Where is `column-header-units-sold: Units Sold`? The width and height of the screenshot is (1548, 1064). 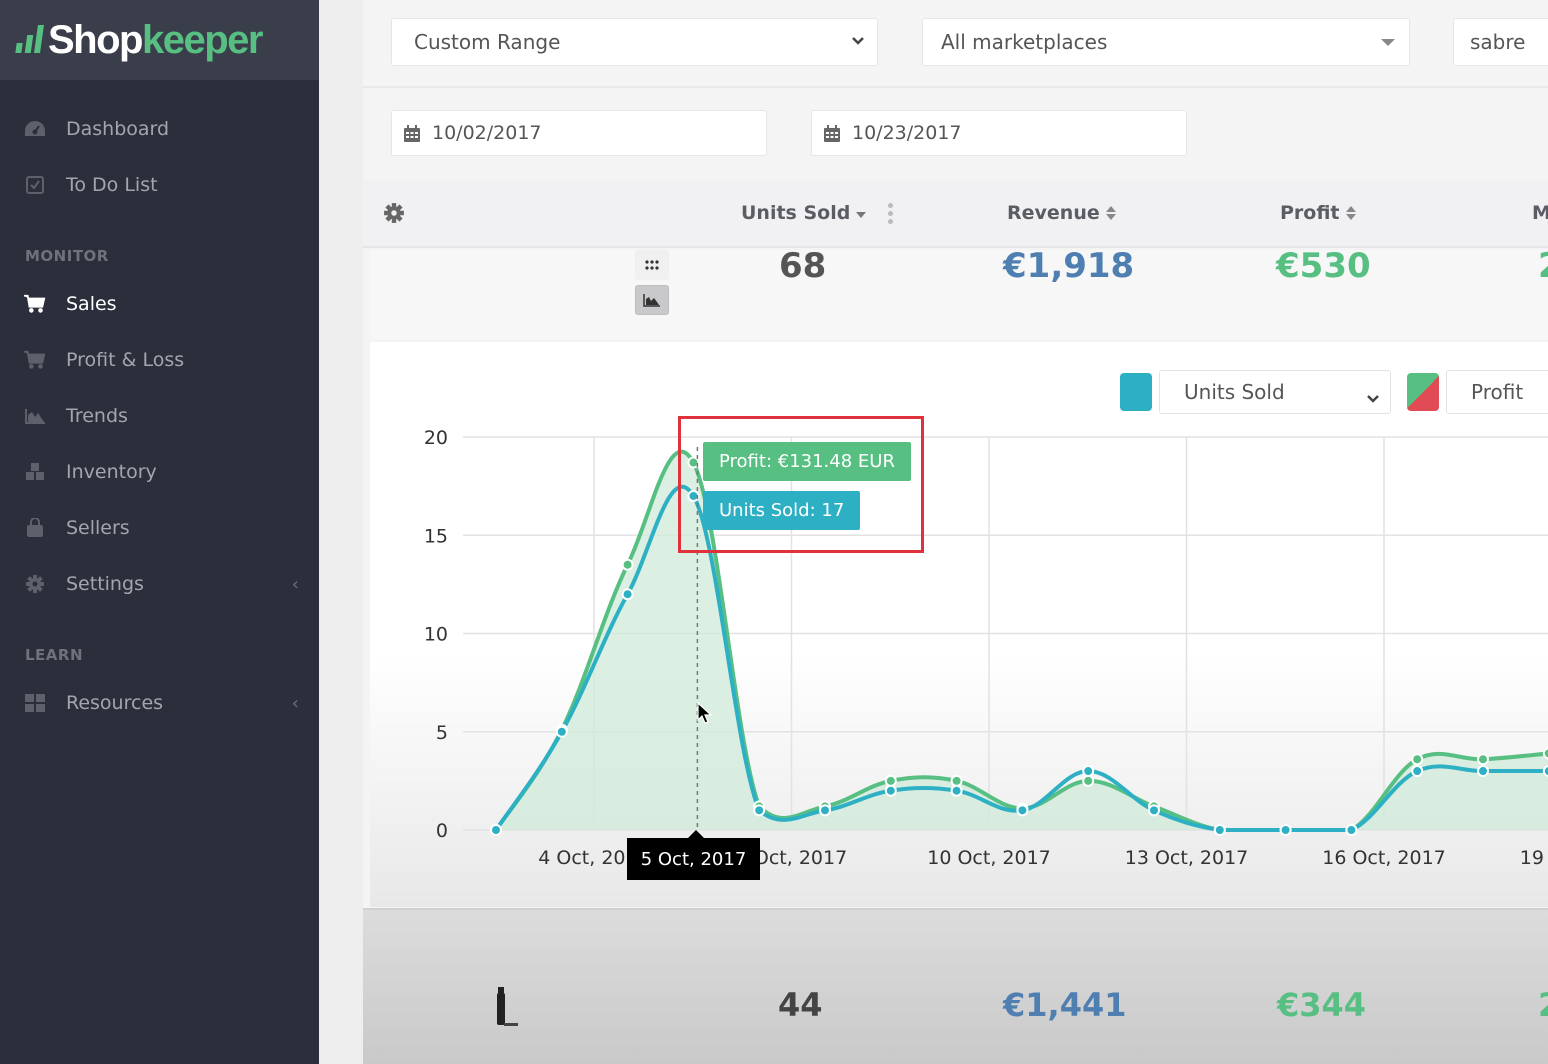 column-header-units-sold: Units Sold is located at coordinates (817, 213).